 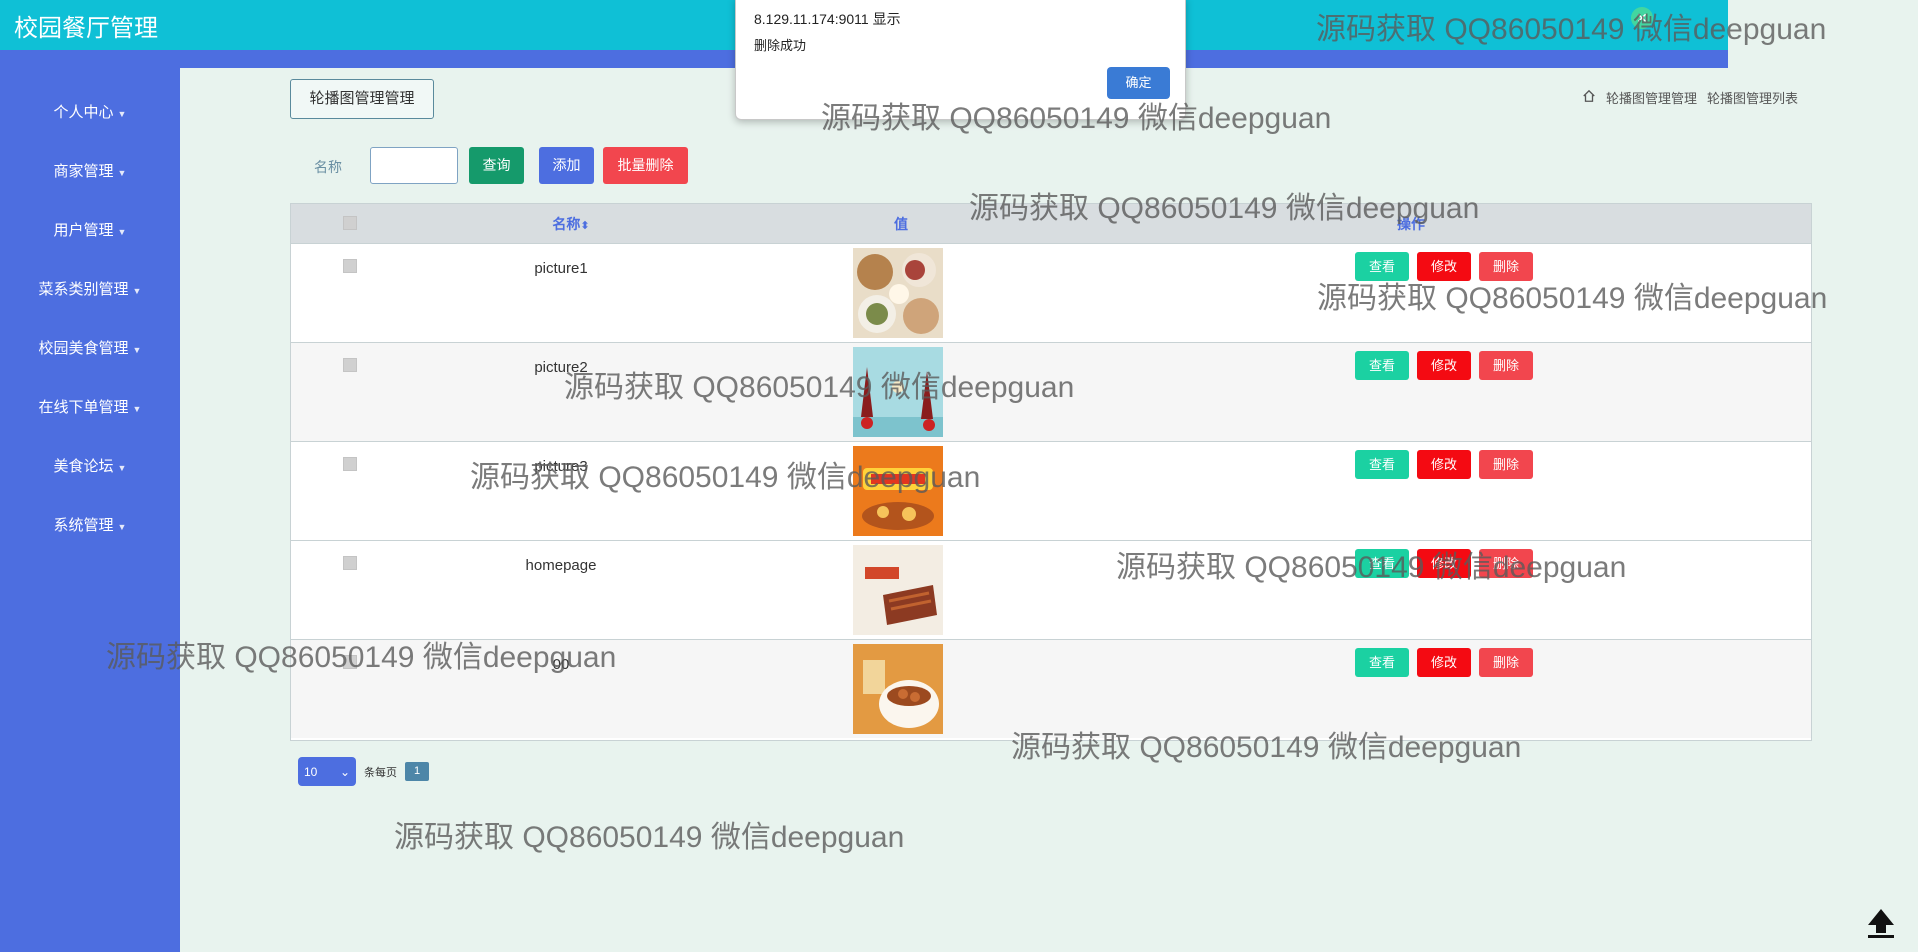 I want to click on sidebar-item-food-forum: 美食论坛 ▼, so click(x=90, y=465).